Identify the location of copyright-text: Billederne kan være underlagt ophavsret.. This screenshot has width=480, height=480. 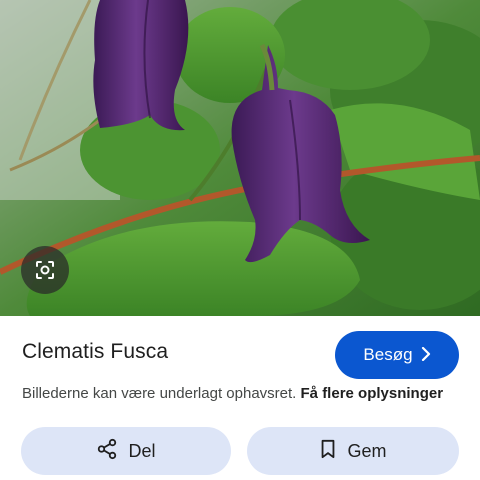
(159, 393).